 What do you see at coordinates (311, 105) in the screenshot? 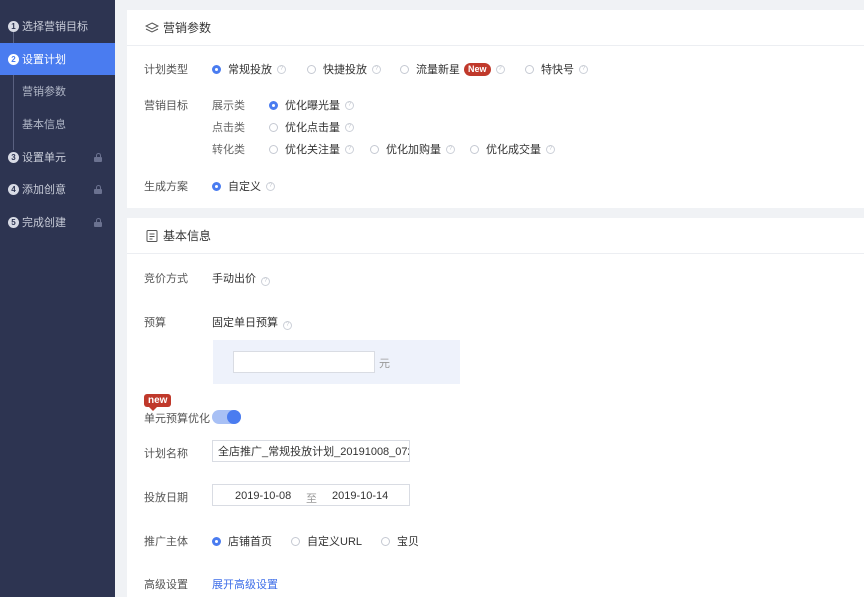
I see `goal-opt-exposure: 优化曝光量?` at bounding box center [311, 105].